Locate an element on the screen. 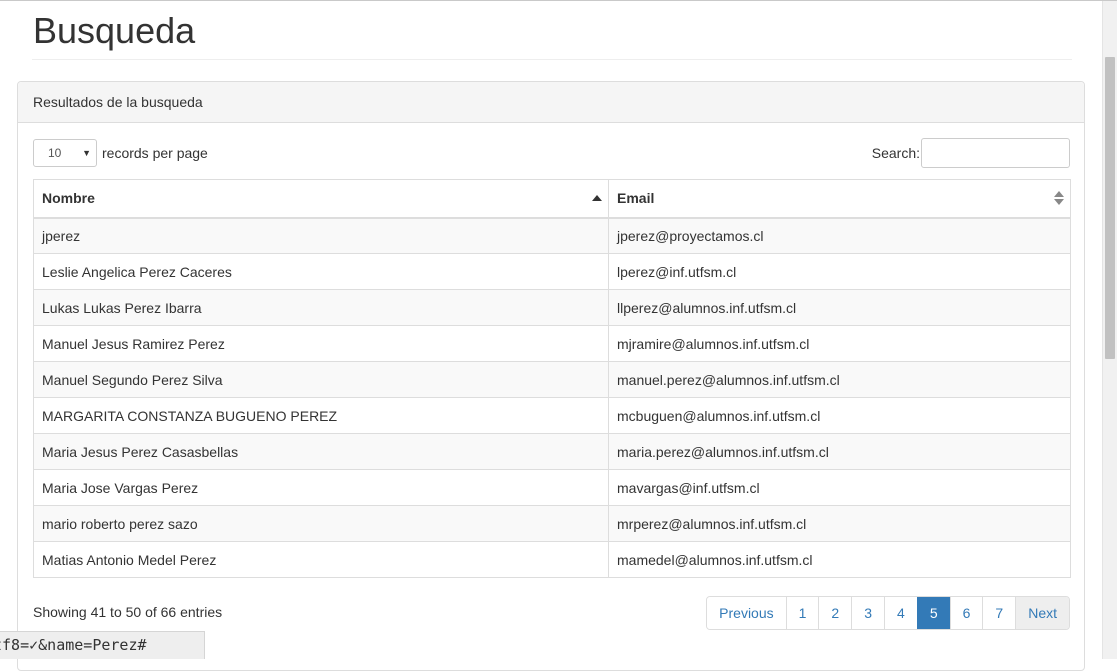 This screenshot has width=1117, height=671. cell-nombre: Lukas Lukas Perez Ibarra is located at coordinates (321, 307).